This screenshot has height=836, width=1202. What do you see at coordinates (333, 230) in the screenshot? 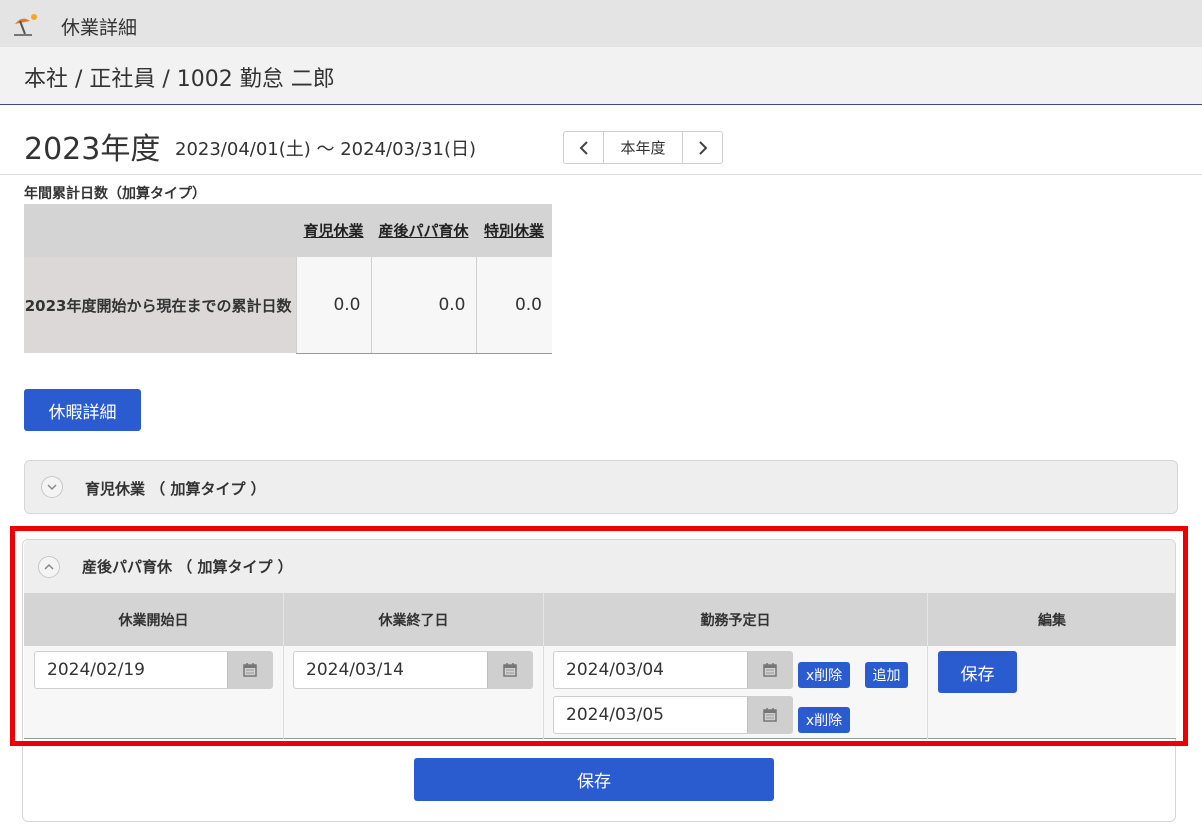
I see `column-header-childcare: 育児休業` at bounding box center [333, 230].